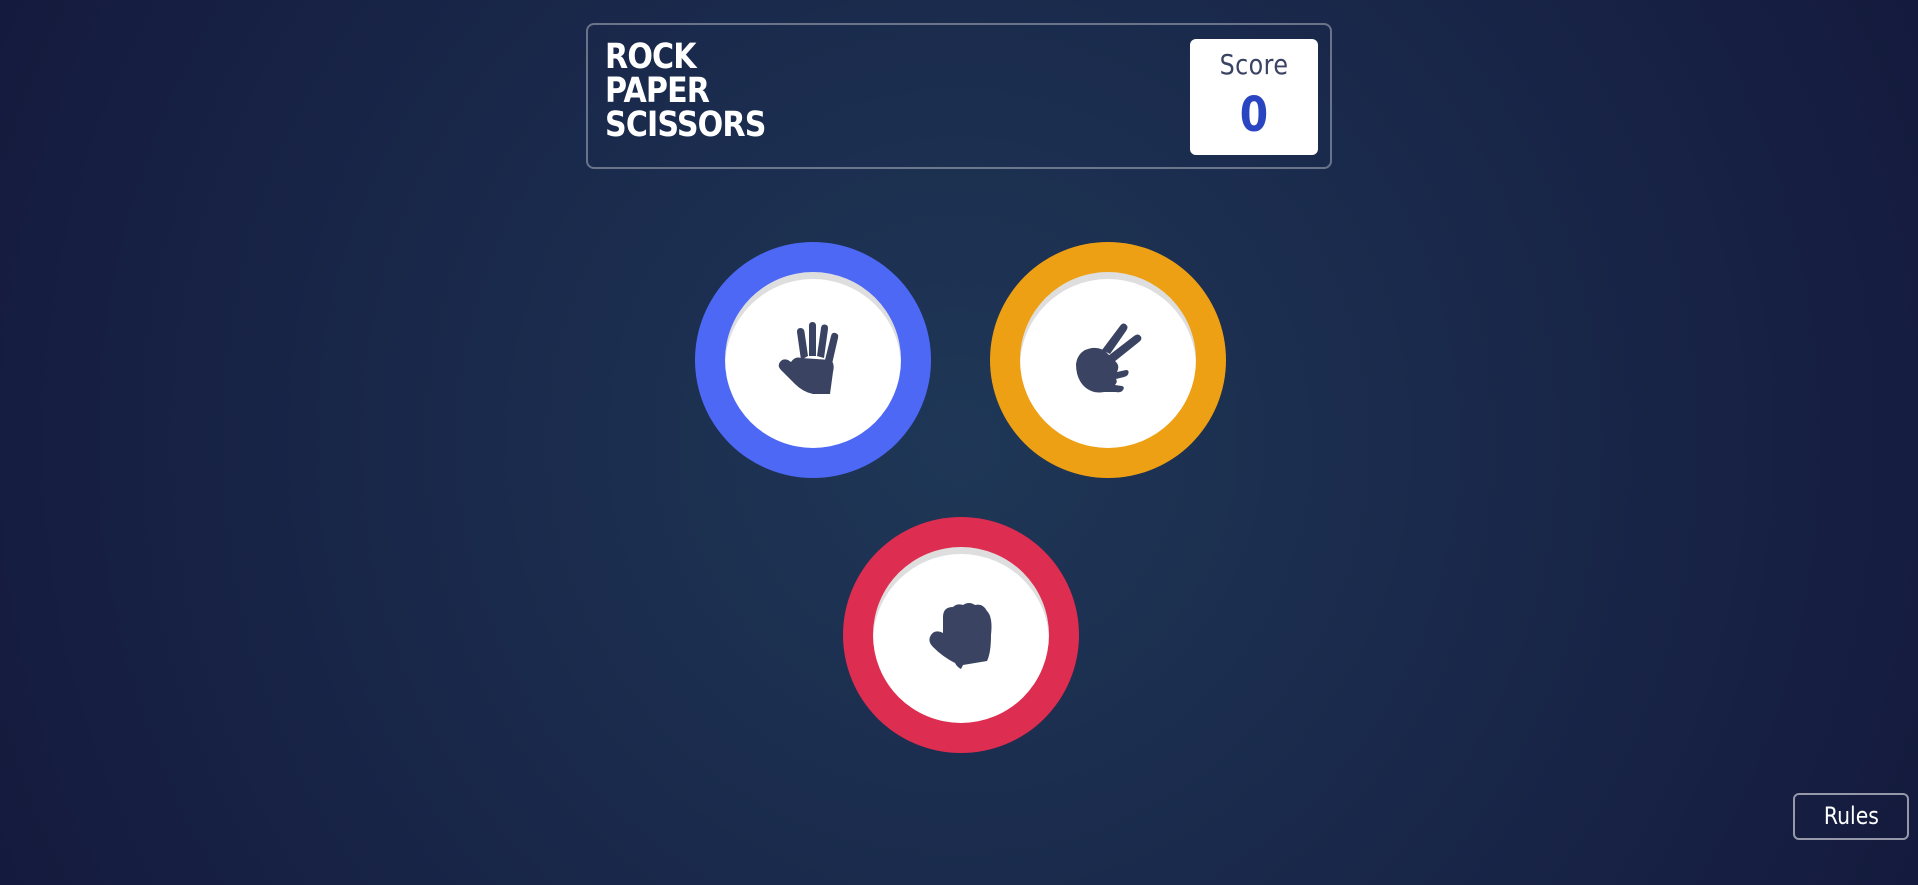 The image size is (1918, 885). I want to click on rules-button: Rules, so click(1851, 816).